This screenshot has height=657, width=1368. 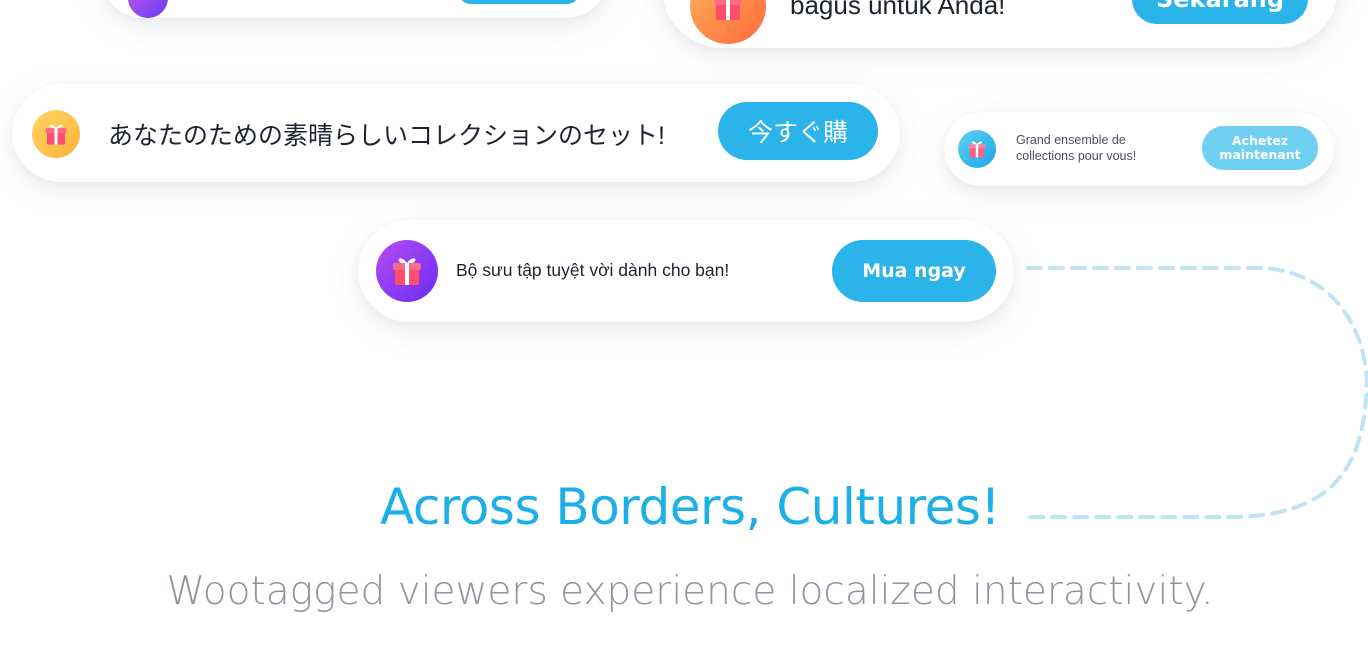 What do you see at coordinates (914, 271) in the screenshot?
I see `promo-buy-button: Mua ngay` at bounding box center [914, 271].